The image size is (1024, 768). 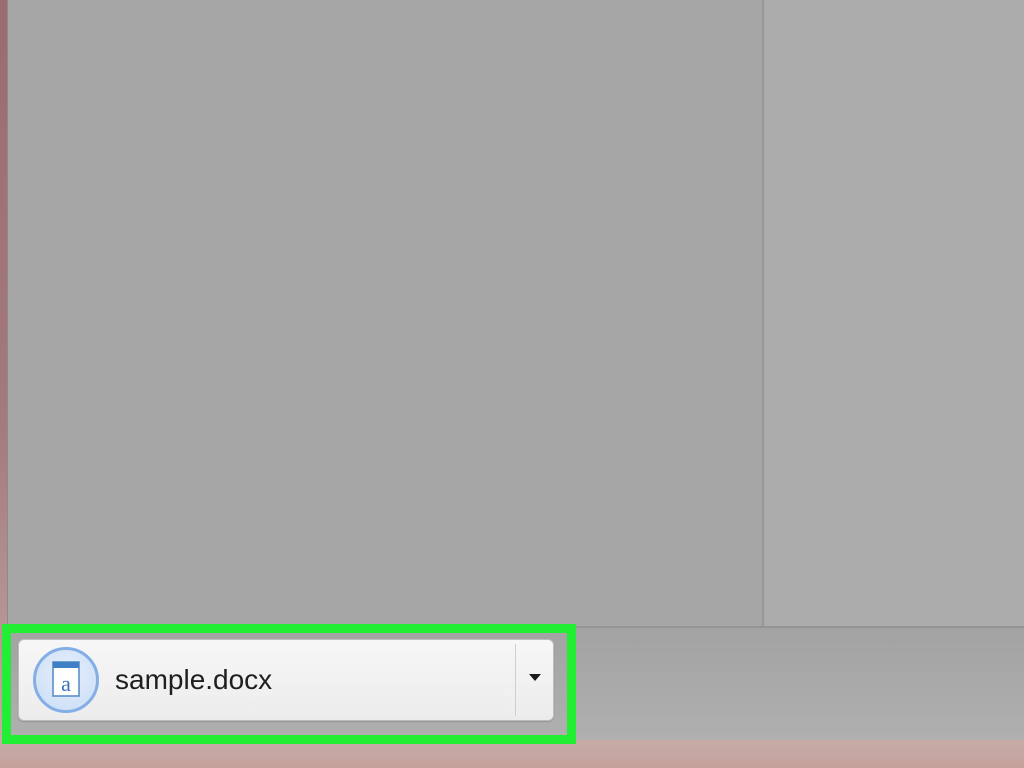 What do you see at coordinates (289, 684) in the screenshot?
I see `highlight-box` at bounding box center [289, 684].